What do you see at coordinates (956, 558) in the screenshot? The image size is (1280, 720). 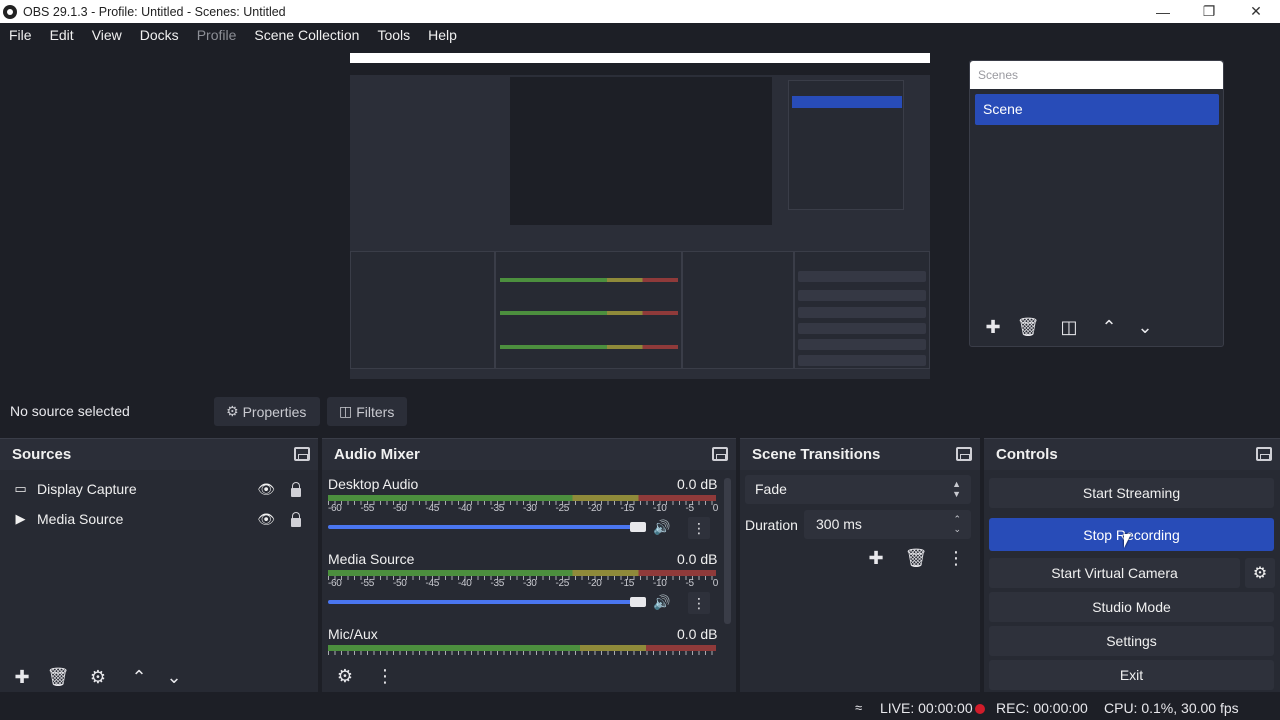 I see `transition-menu-button: ⋮` at bounding box center [956, 558].